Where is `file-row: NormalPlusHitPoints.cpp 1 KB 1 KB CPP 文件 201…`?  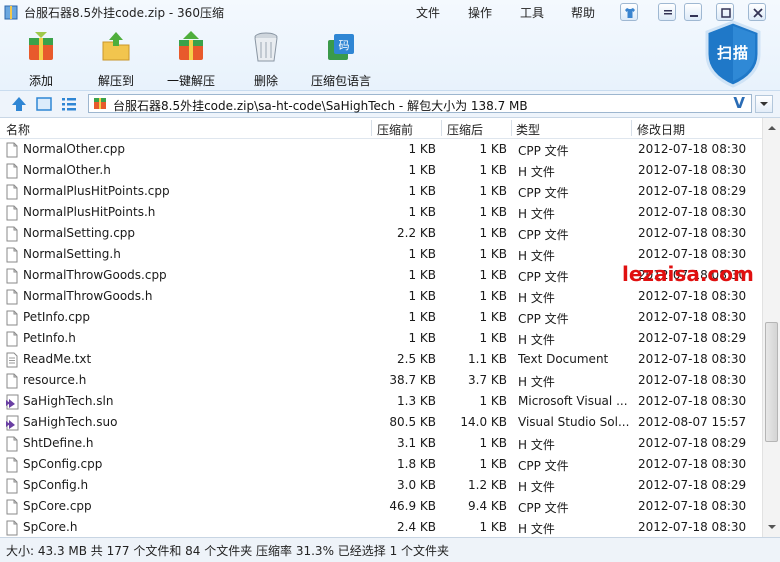 file-row: NormalPlusHitPoints.cpp 1 KB 1 KB CPP 文件 201… is located at coordinates (381, 191).